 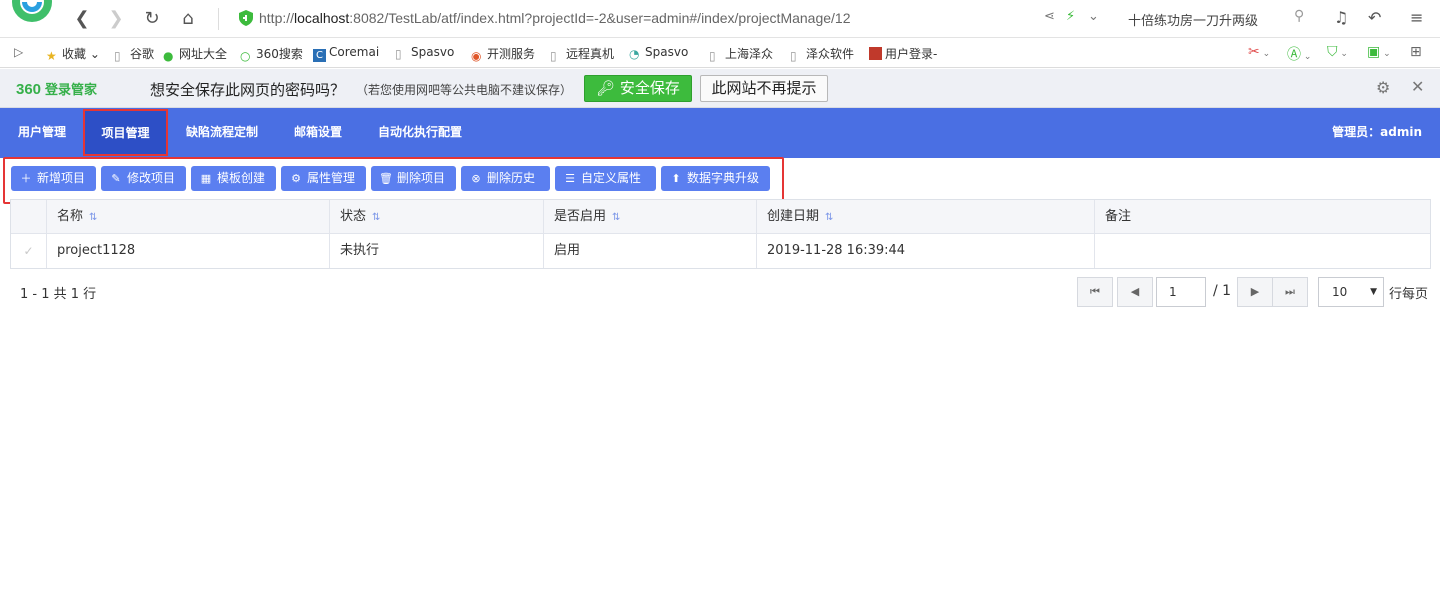 I want to click on money-shield-icon: ⛉ ⌄, so click(x=1337, y=52).